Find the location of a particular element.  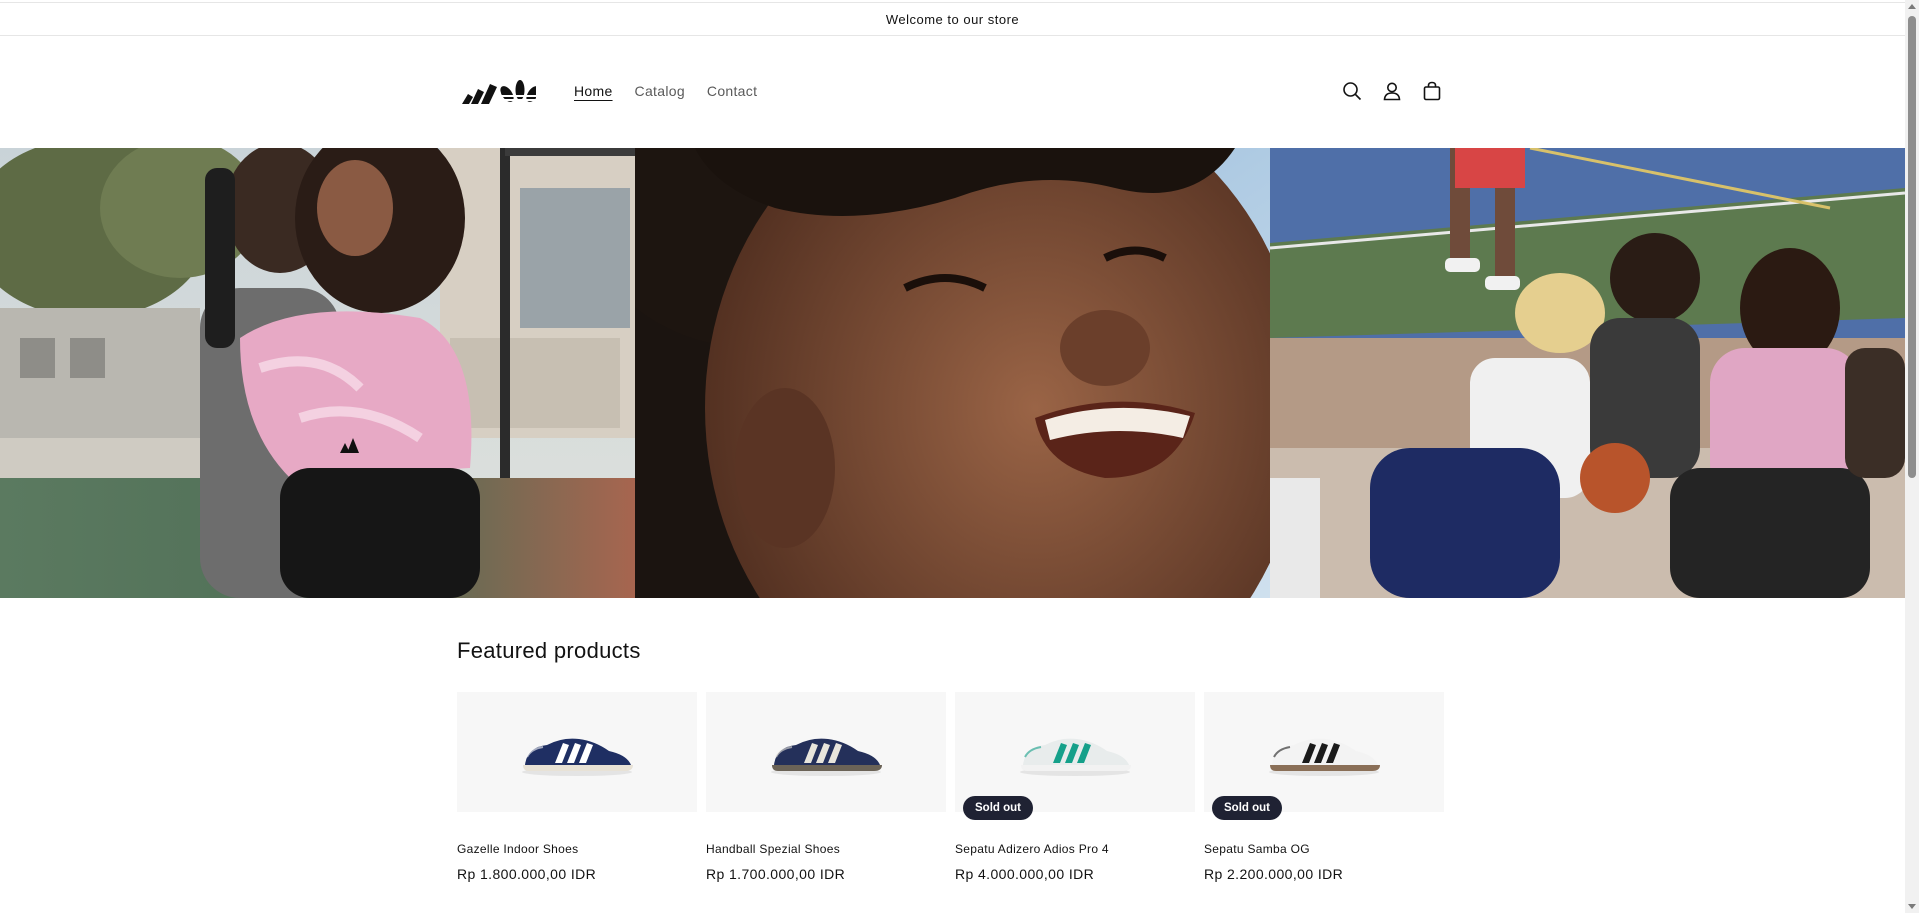

scroll-down-arrow is located at coordinates (1912, 906).